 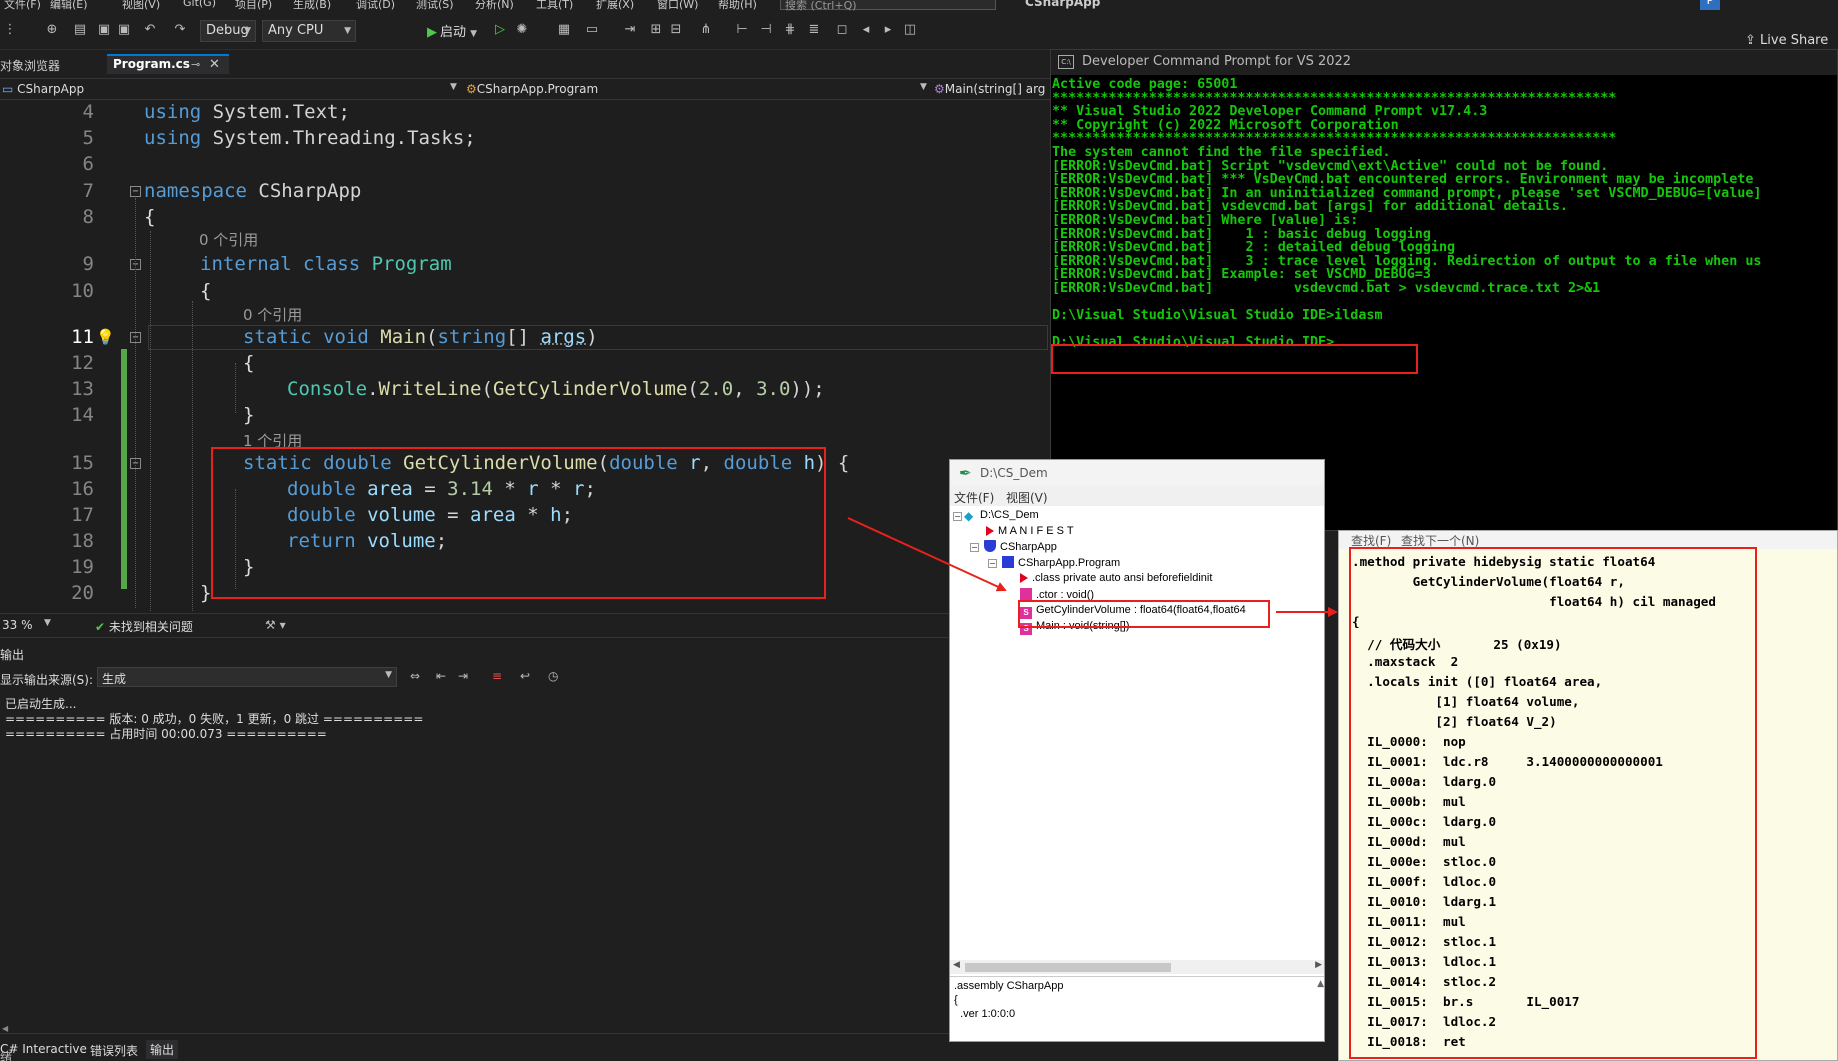 What do you see at coordinates (564, 30) in the screenshot?
I see `browser-link-icon: ▦` at bounding box center [564, 30].